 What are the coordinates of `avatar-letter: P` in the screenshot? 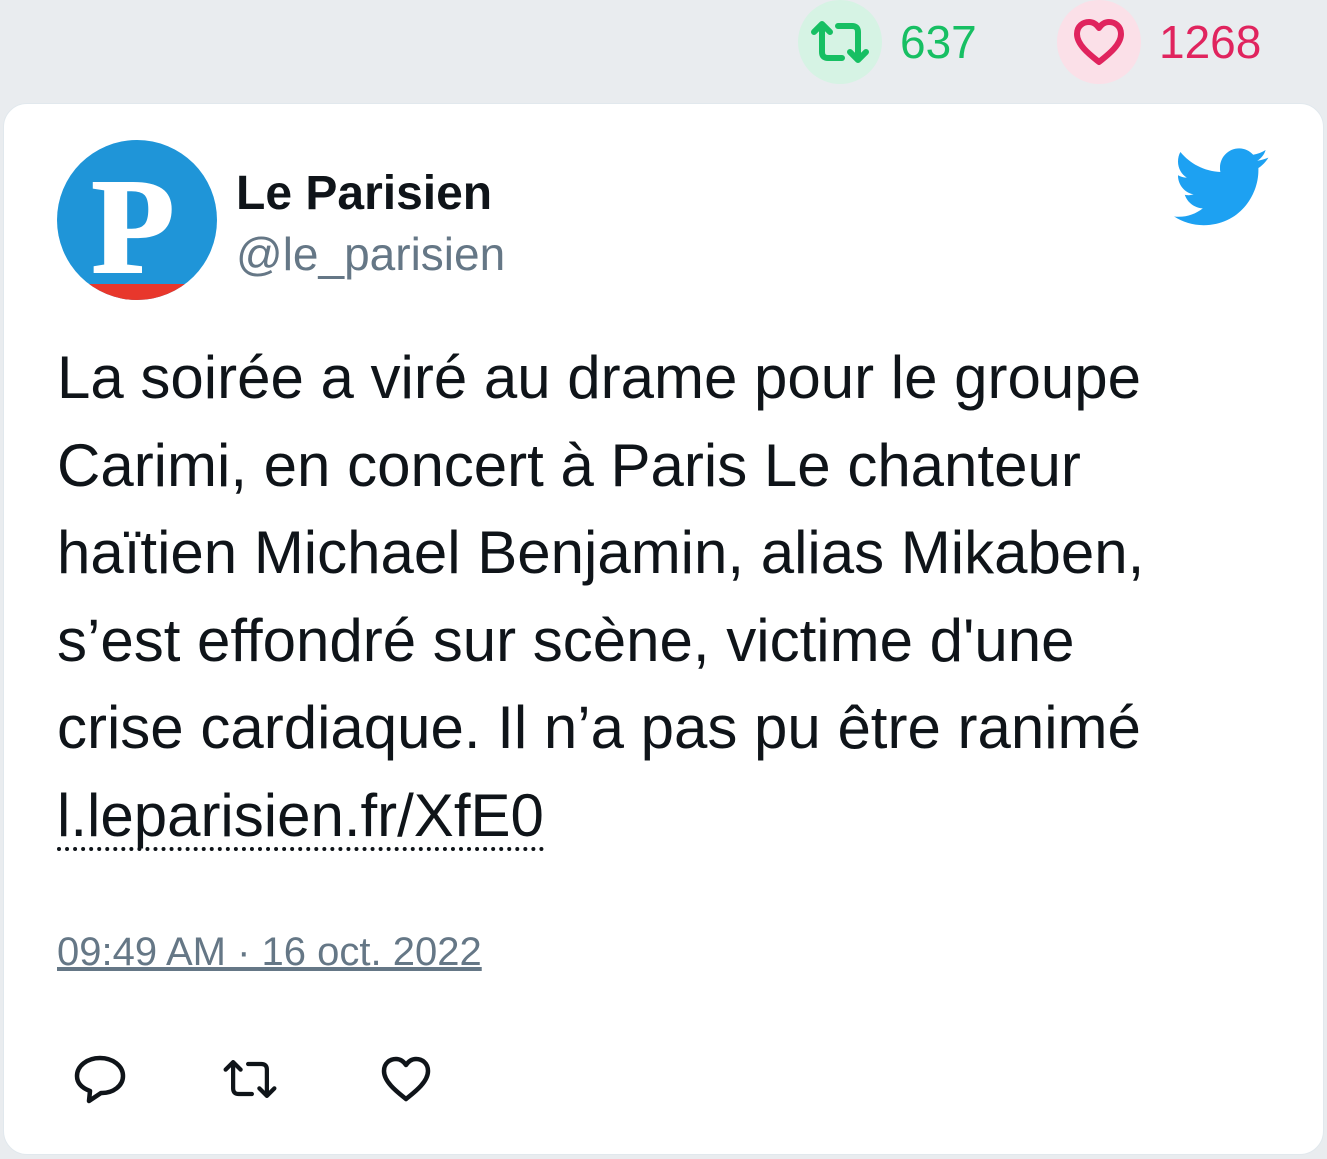 It's located at (132, 226).